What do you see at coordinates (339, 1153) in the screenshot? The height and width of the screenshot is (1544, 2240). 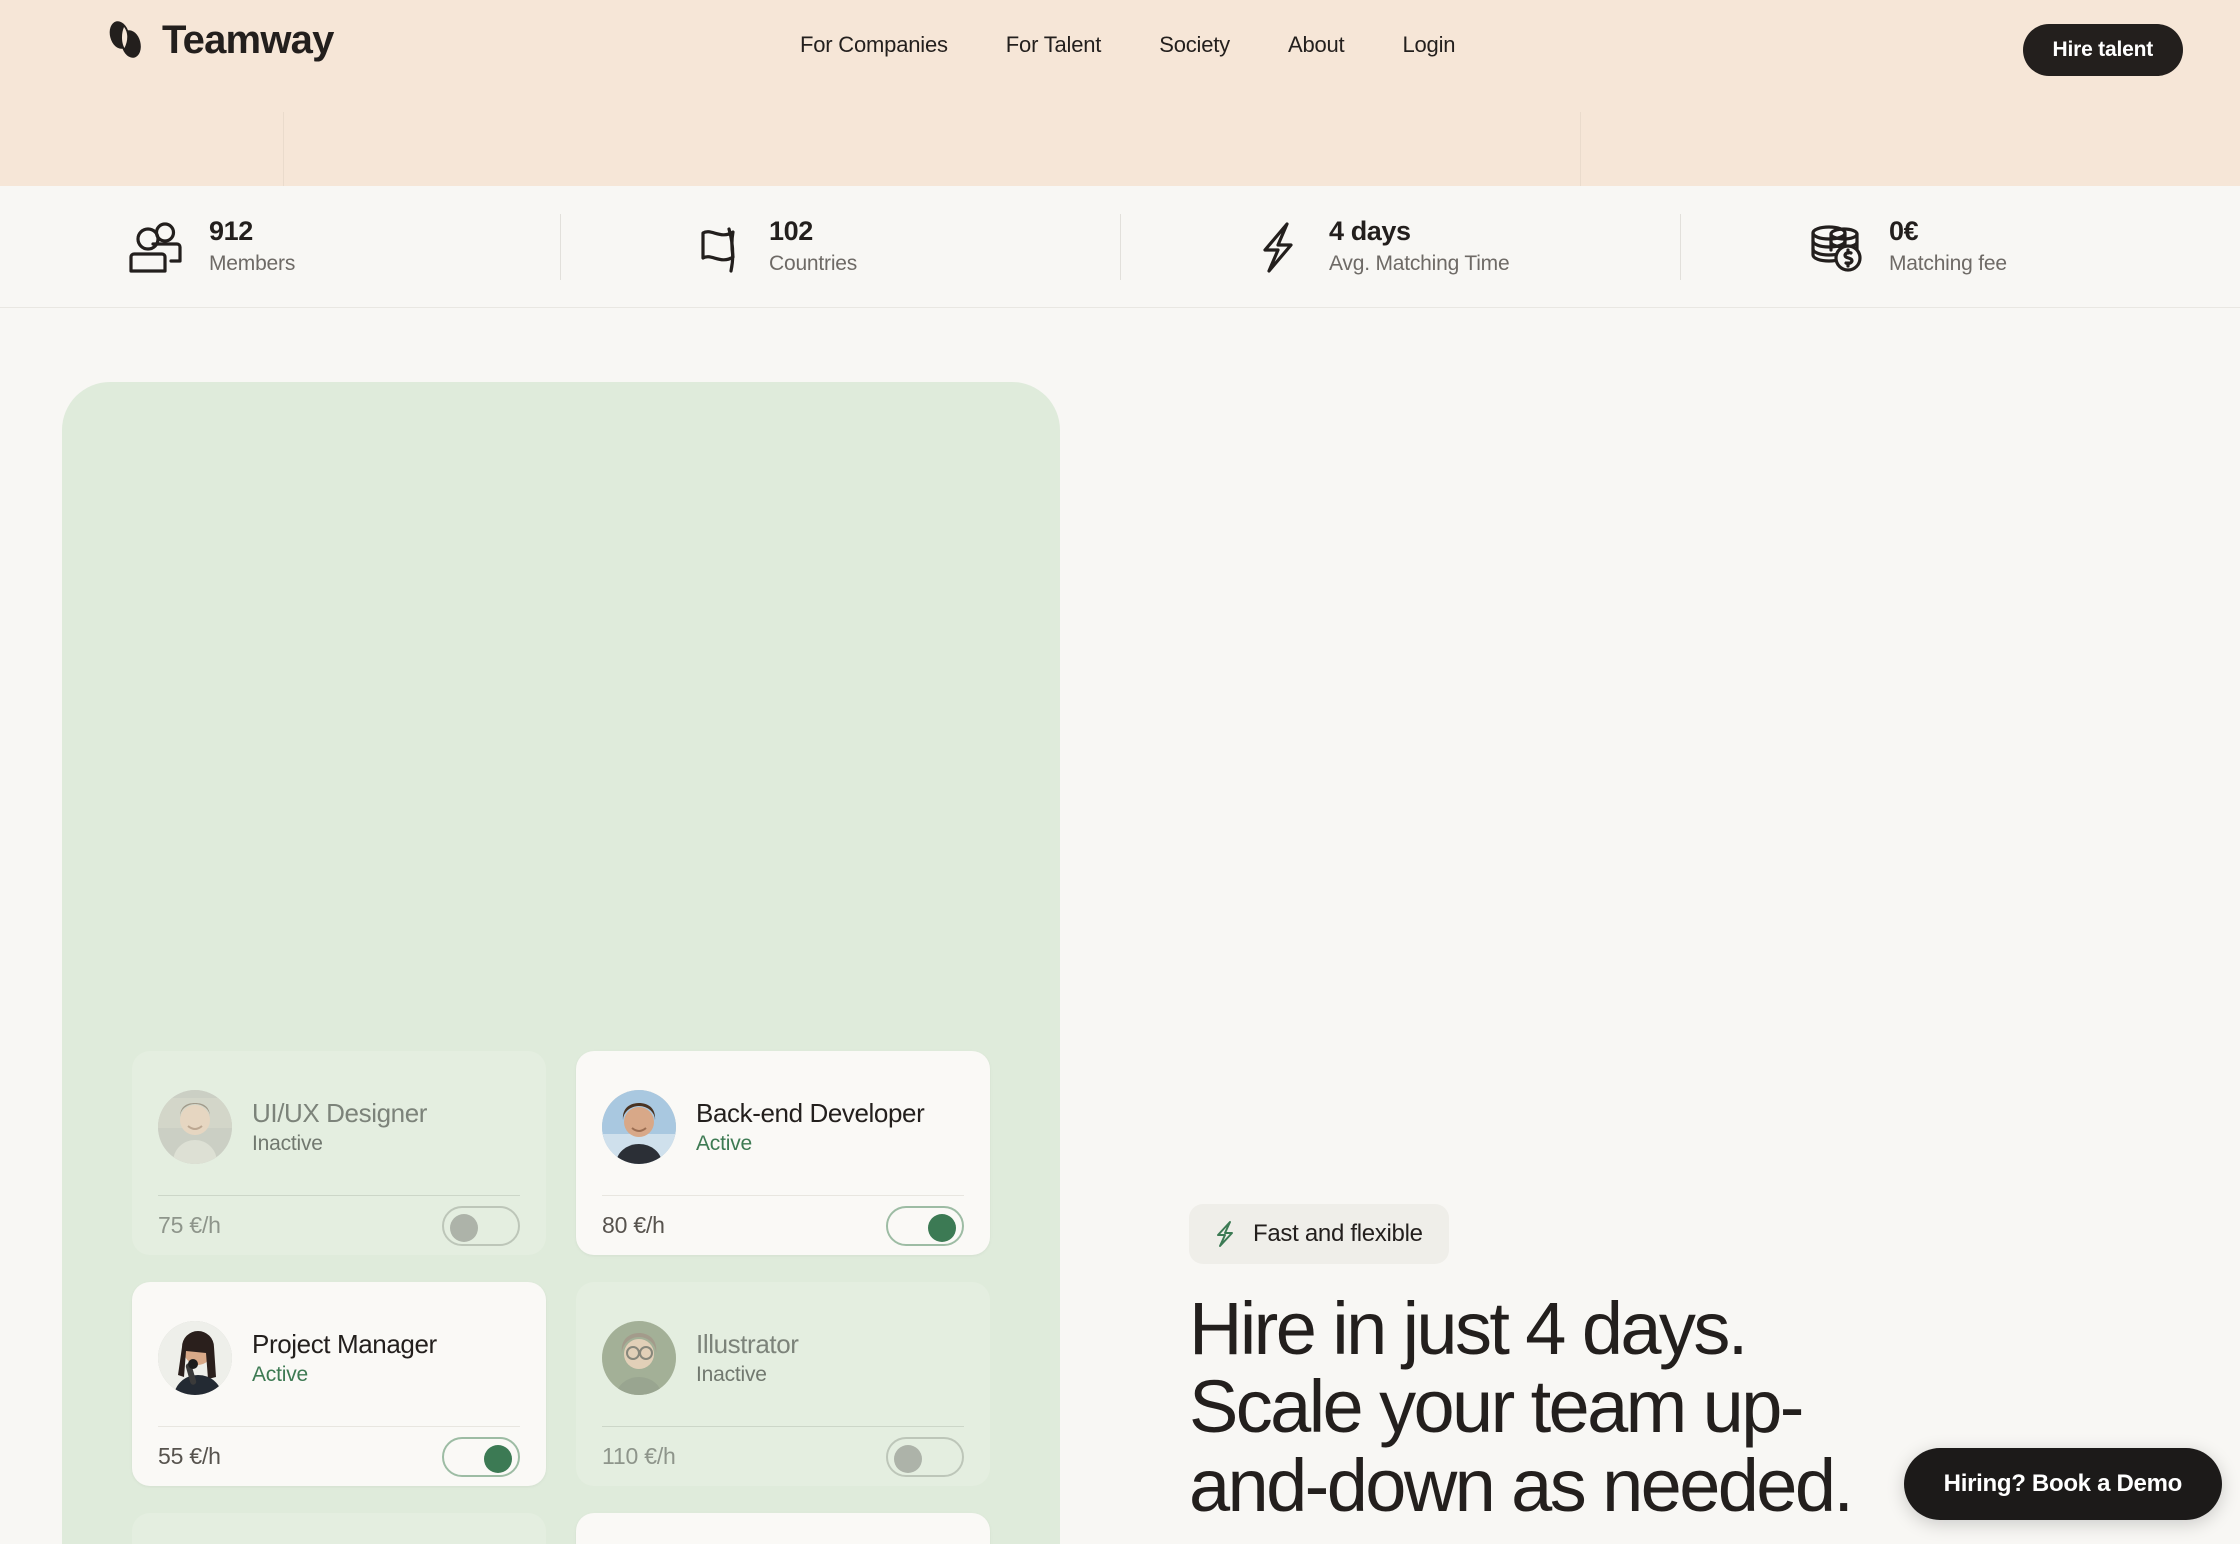 I see `talent-card: UI/UX Designer Inactive 75 €/h` at bounding box center [339, 1153].